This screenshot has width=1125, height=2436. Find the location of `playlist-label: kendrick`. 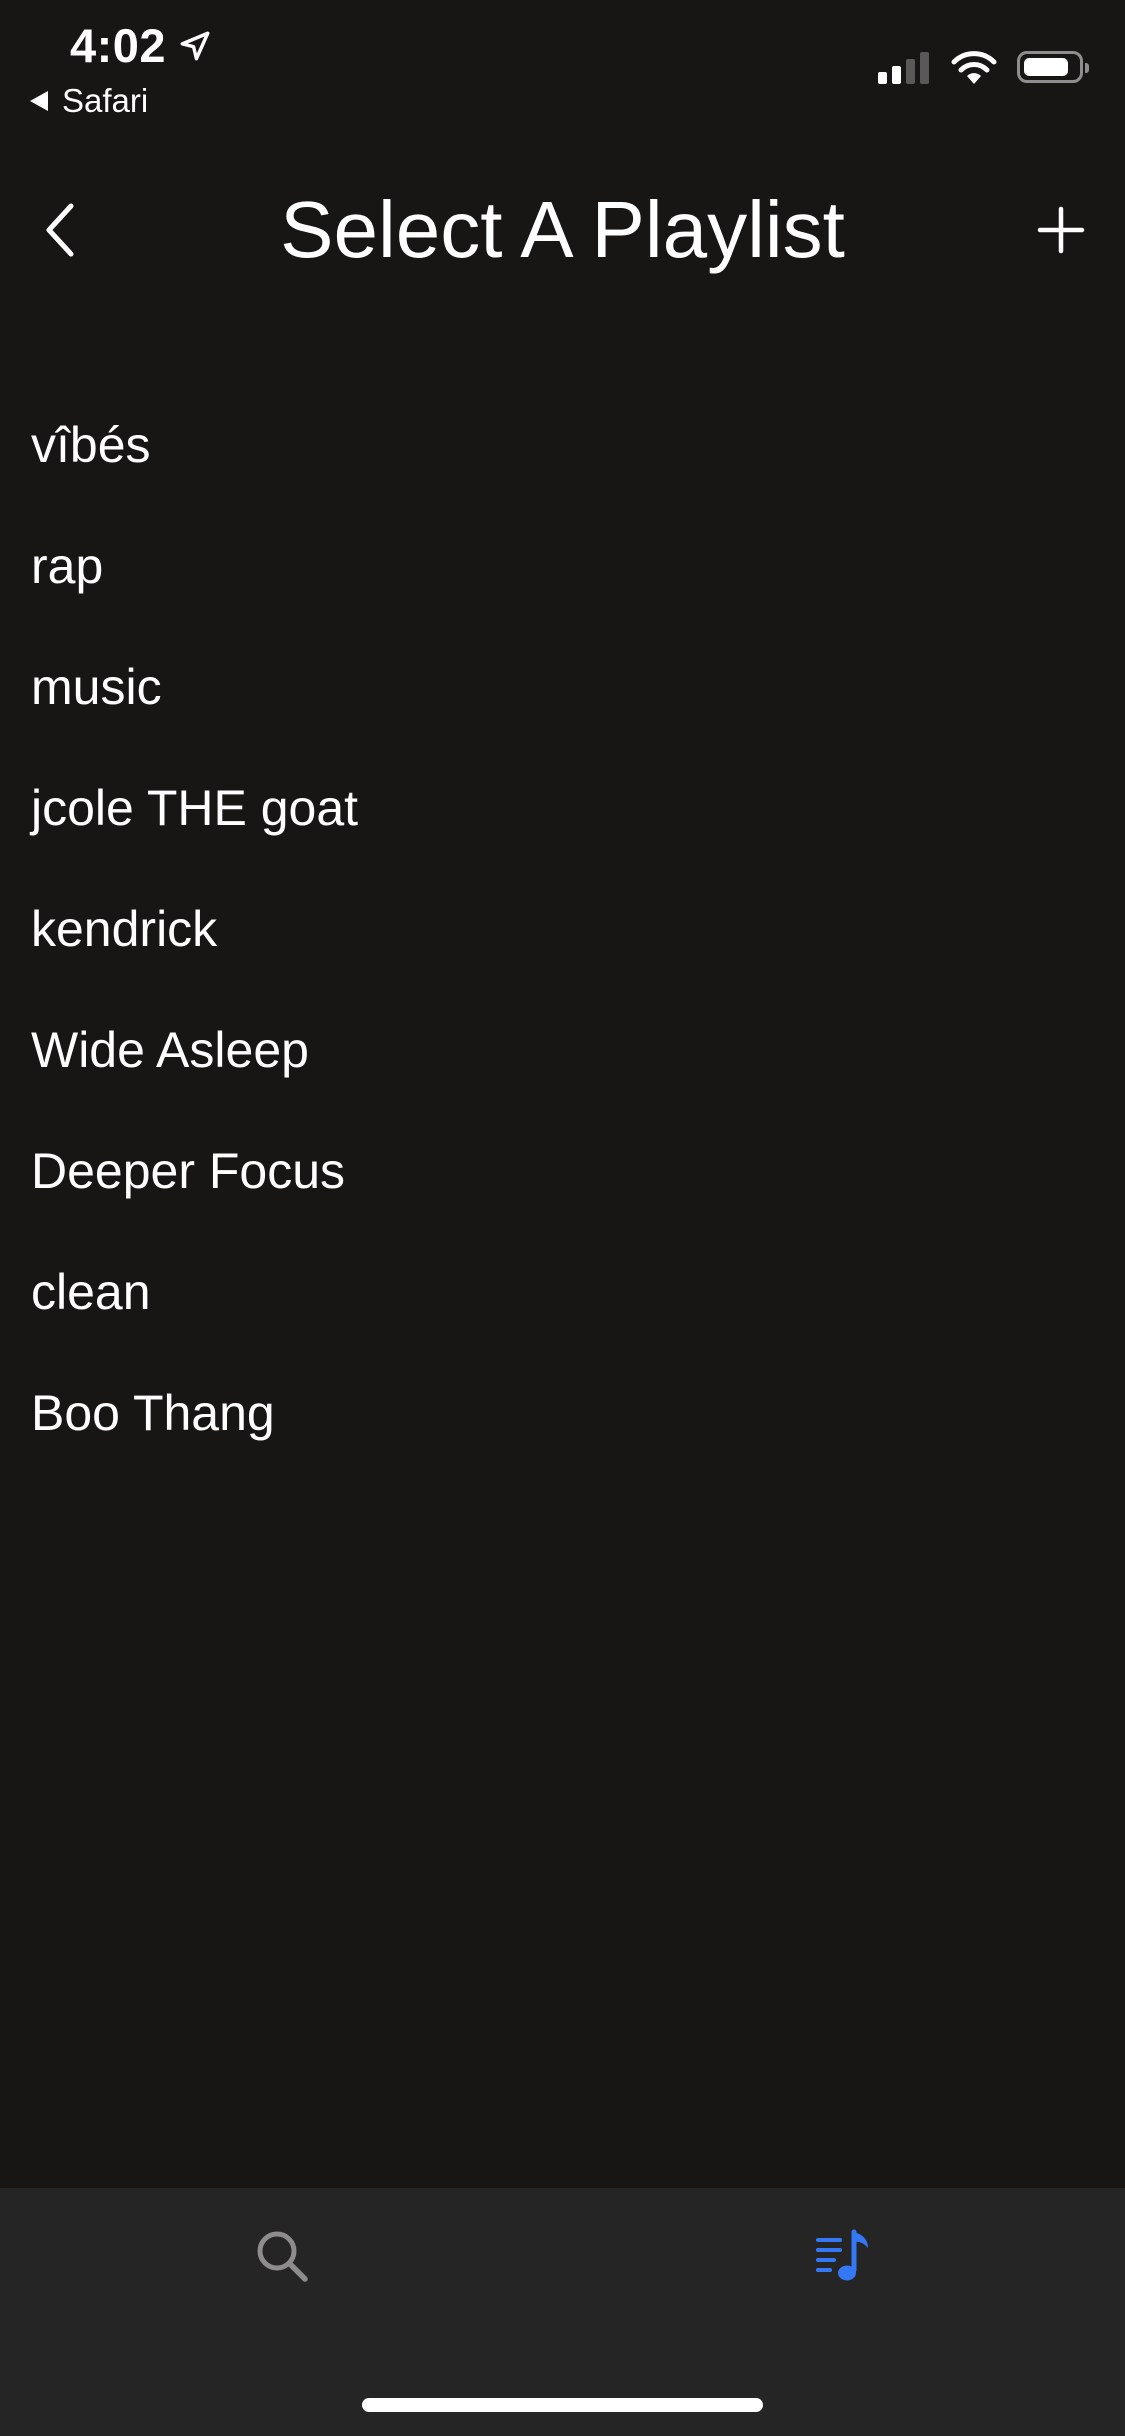

playlist-label: kendrick is located at coordinates (124, 928).